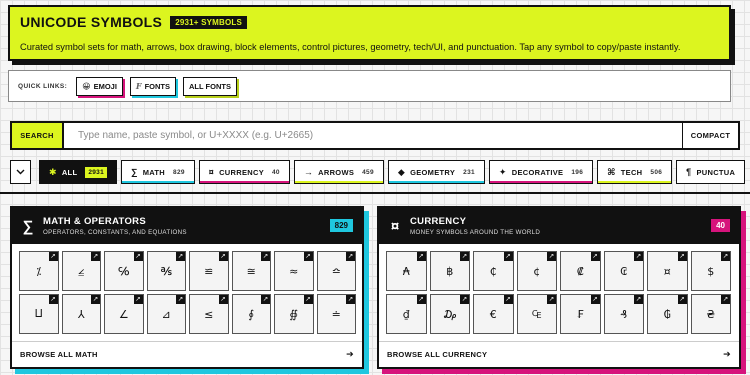 This screenshot has width=750, height=375. I want to click on tab-label: MATH, so click(154, 172).